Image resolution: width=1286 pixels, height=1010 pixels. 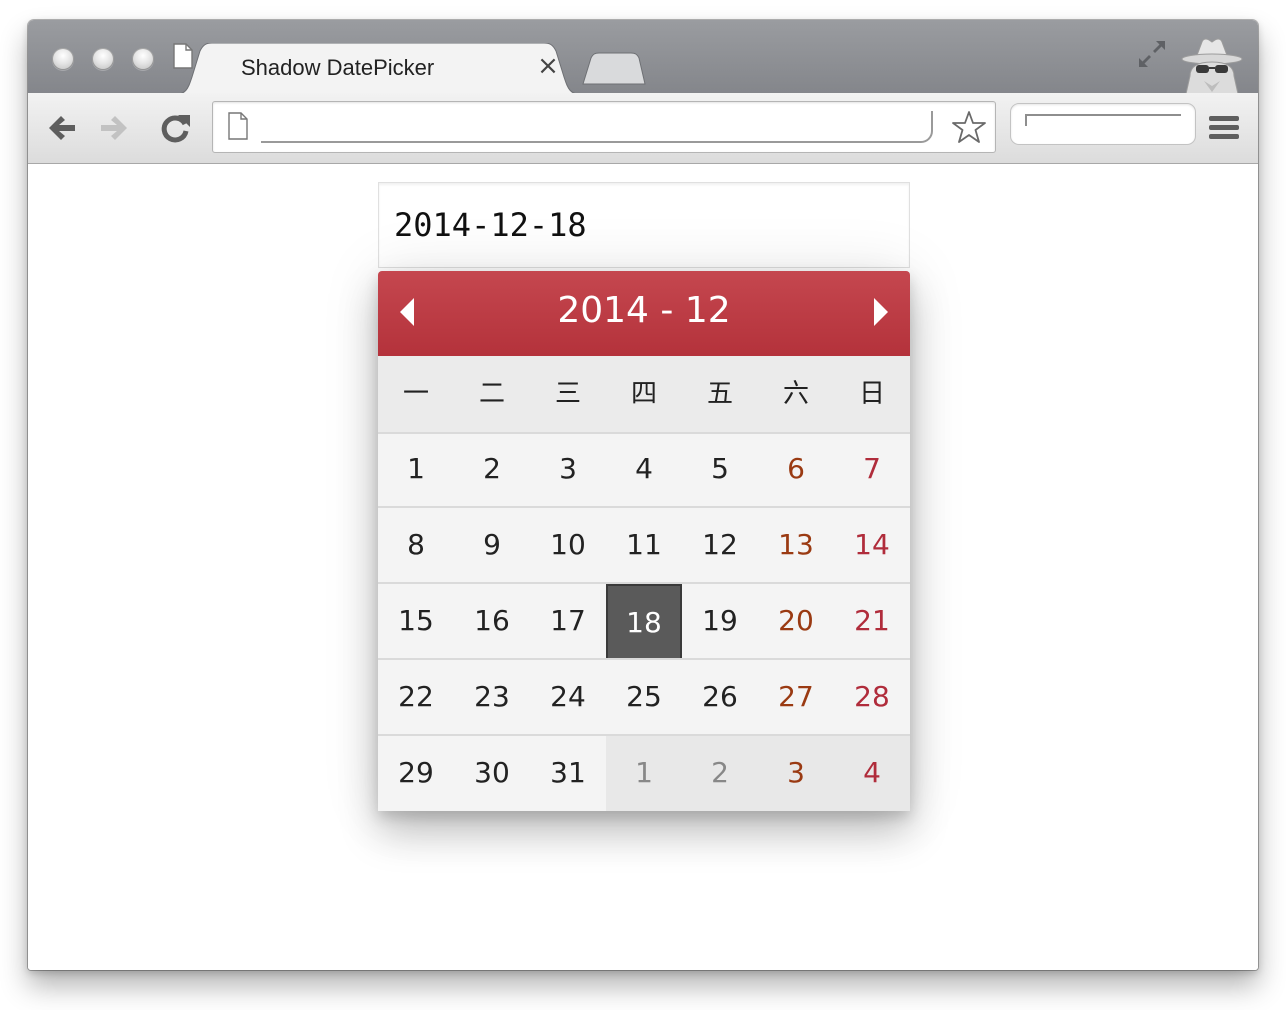 What do you see at coordinates (416, 470) in the screenshot?
I see `day-cell: 1` at bounding box center [416, 470].